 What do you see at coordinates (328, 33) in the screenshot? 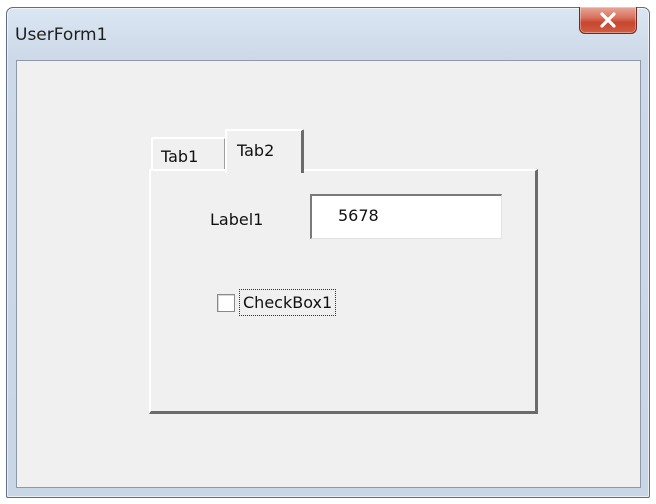
I see `title-bar: UserForm1` at bounding box center [328, 33].